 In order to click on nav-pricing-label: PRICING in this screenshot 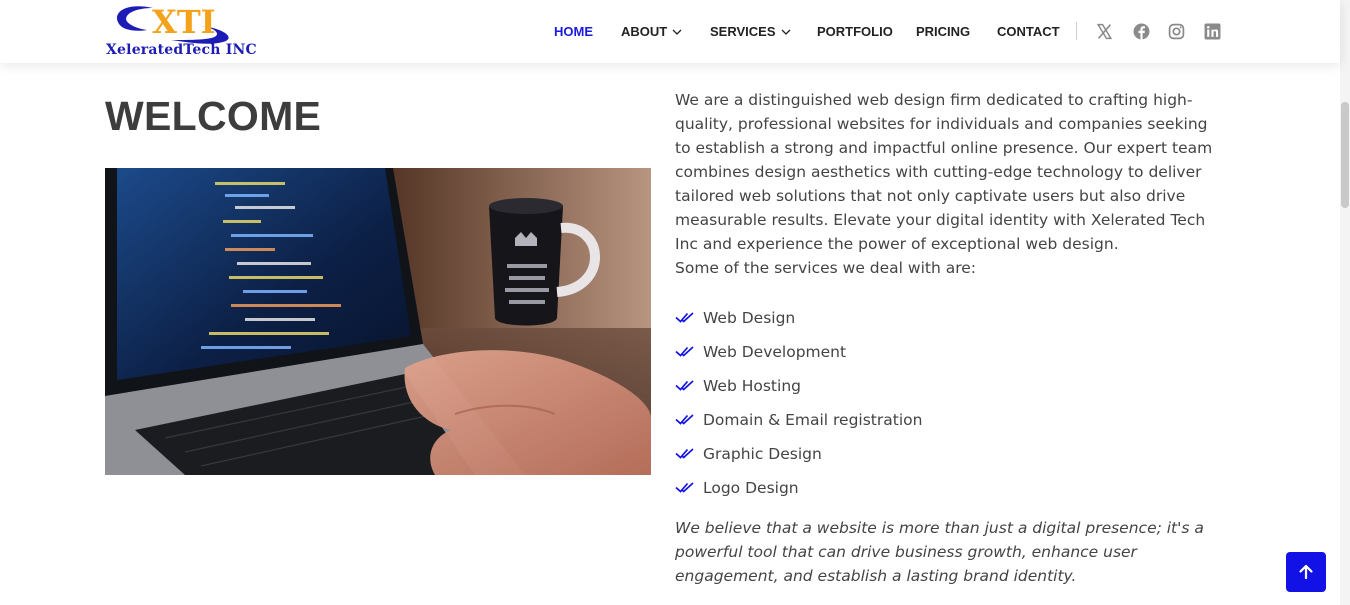, I will do `click(943, 31)`.